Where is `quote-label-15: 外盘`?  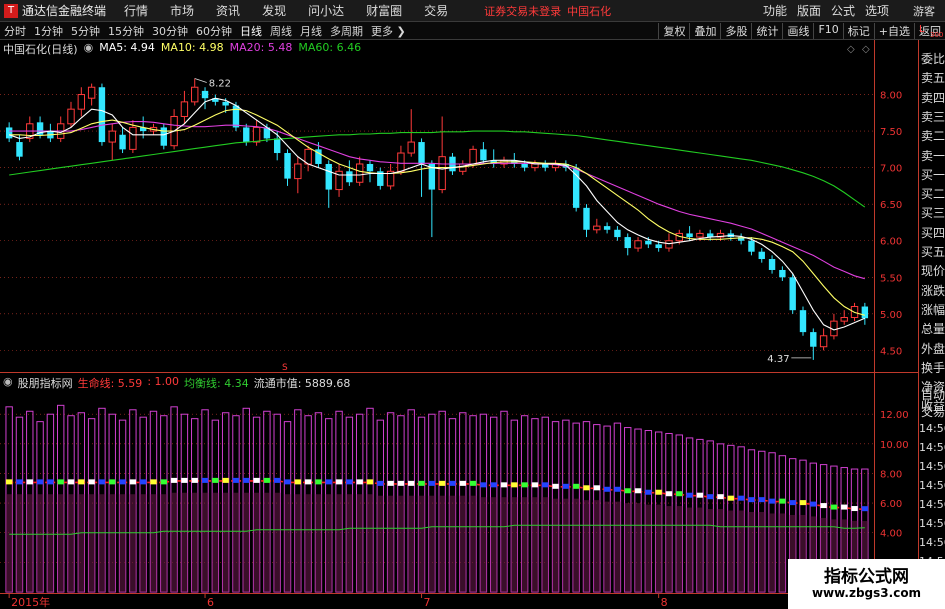 quote-label-15: 外盘 is located at coordinates (933, 348).